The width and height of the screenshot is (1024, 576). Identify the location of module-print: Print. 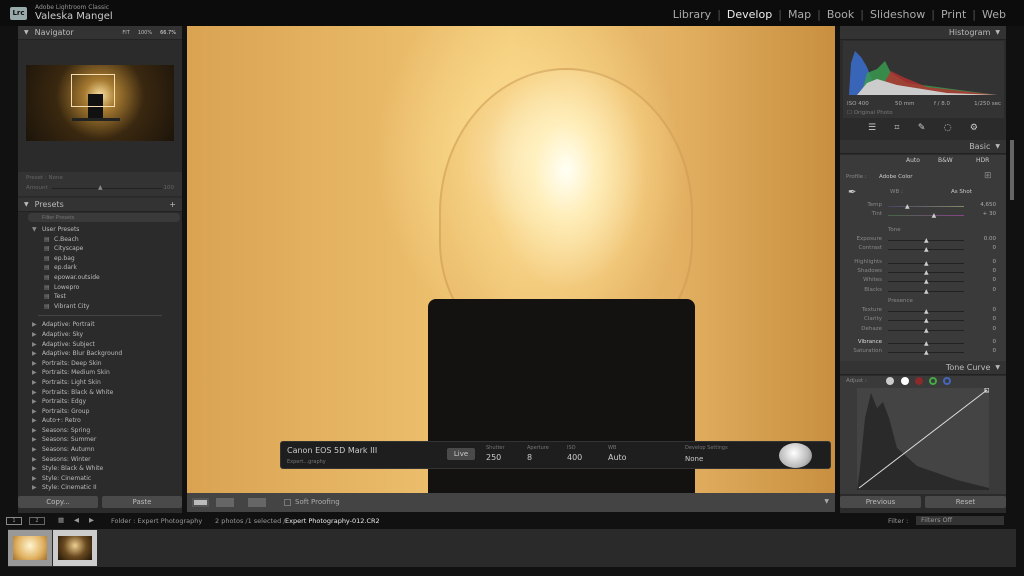
(953, 14).